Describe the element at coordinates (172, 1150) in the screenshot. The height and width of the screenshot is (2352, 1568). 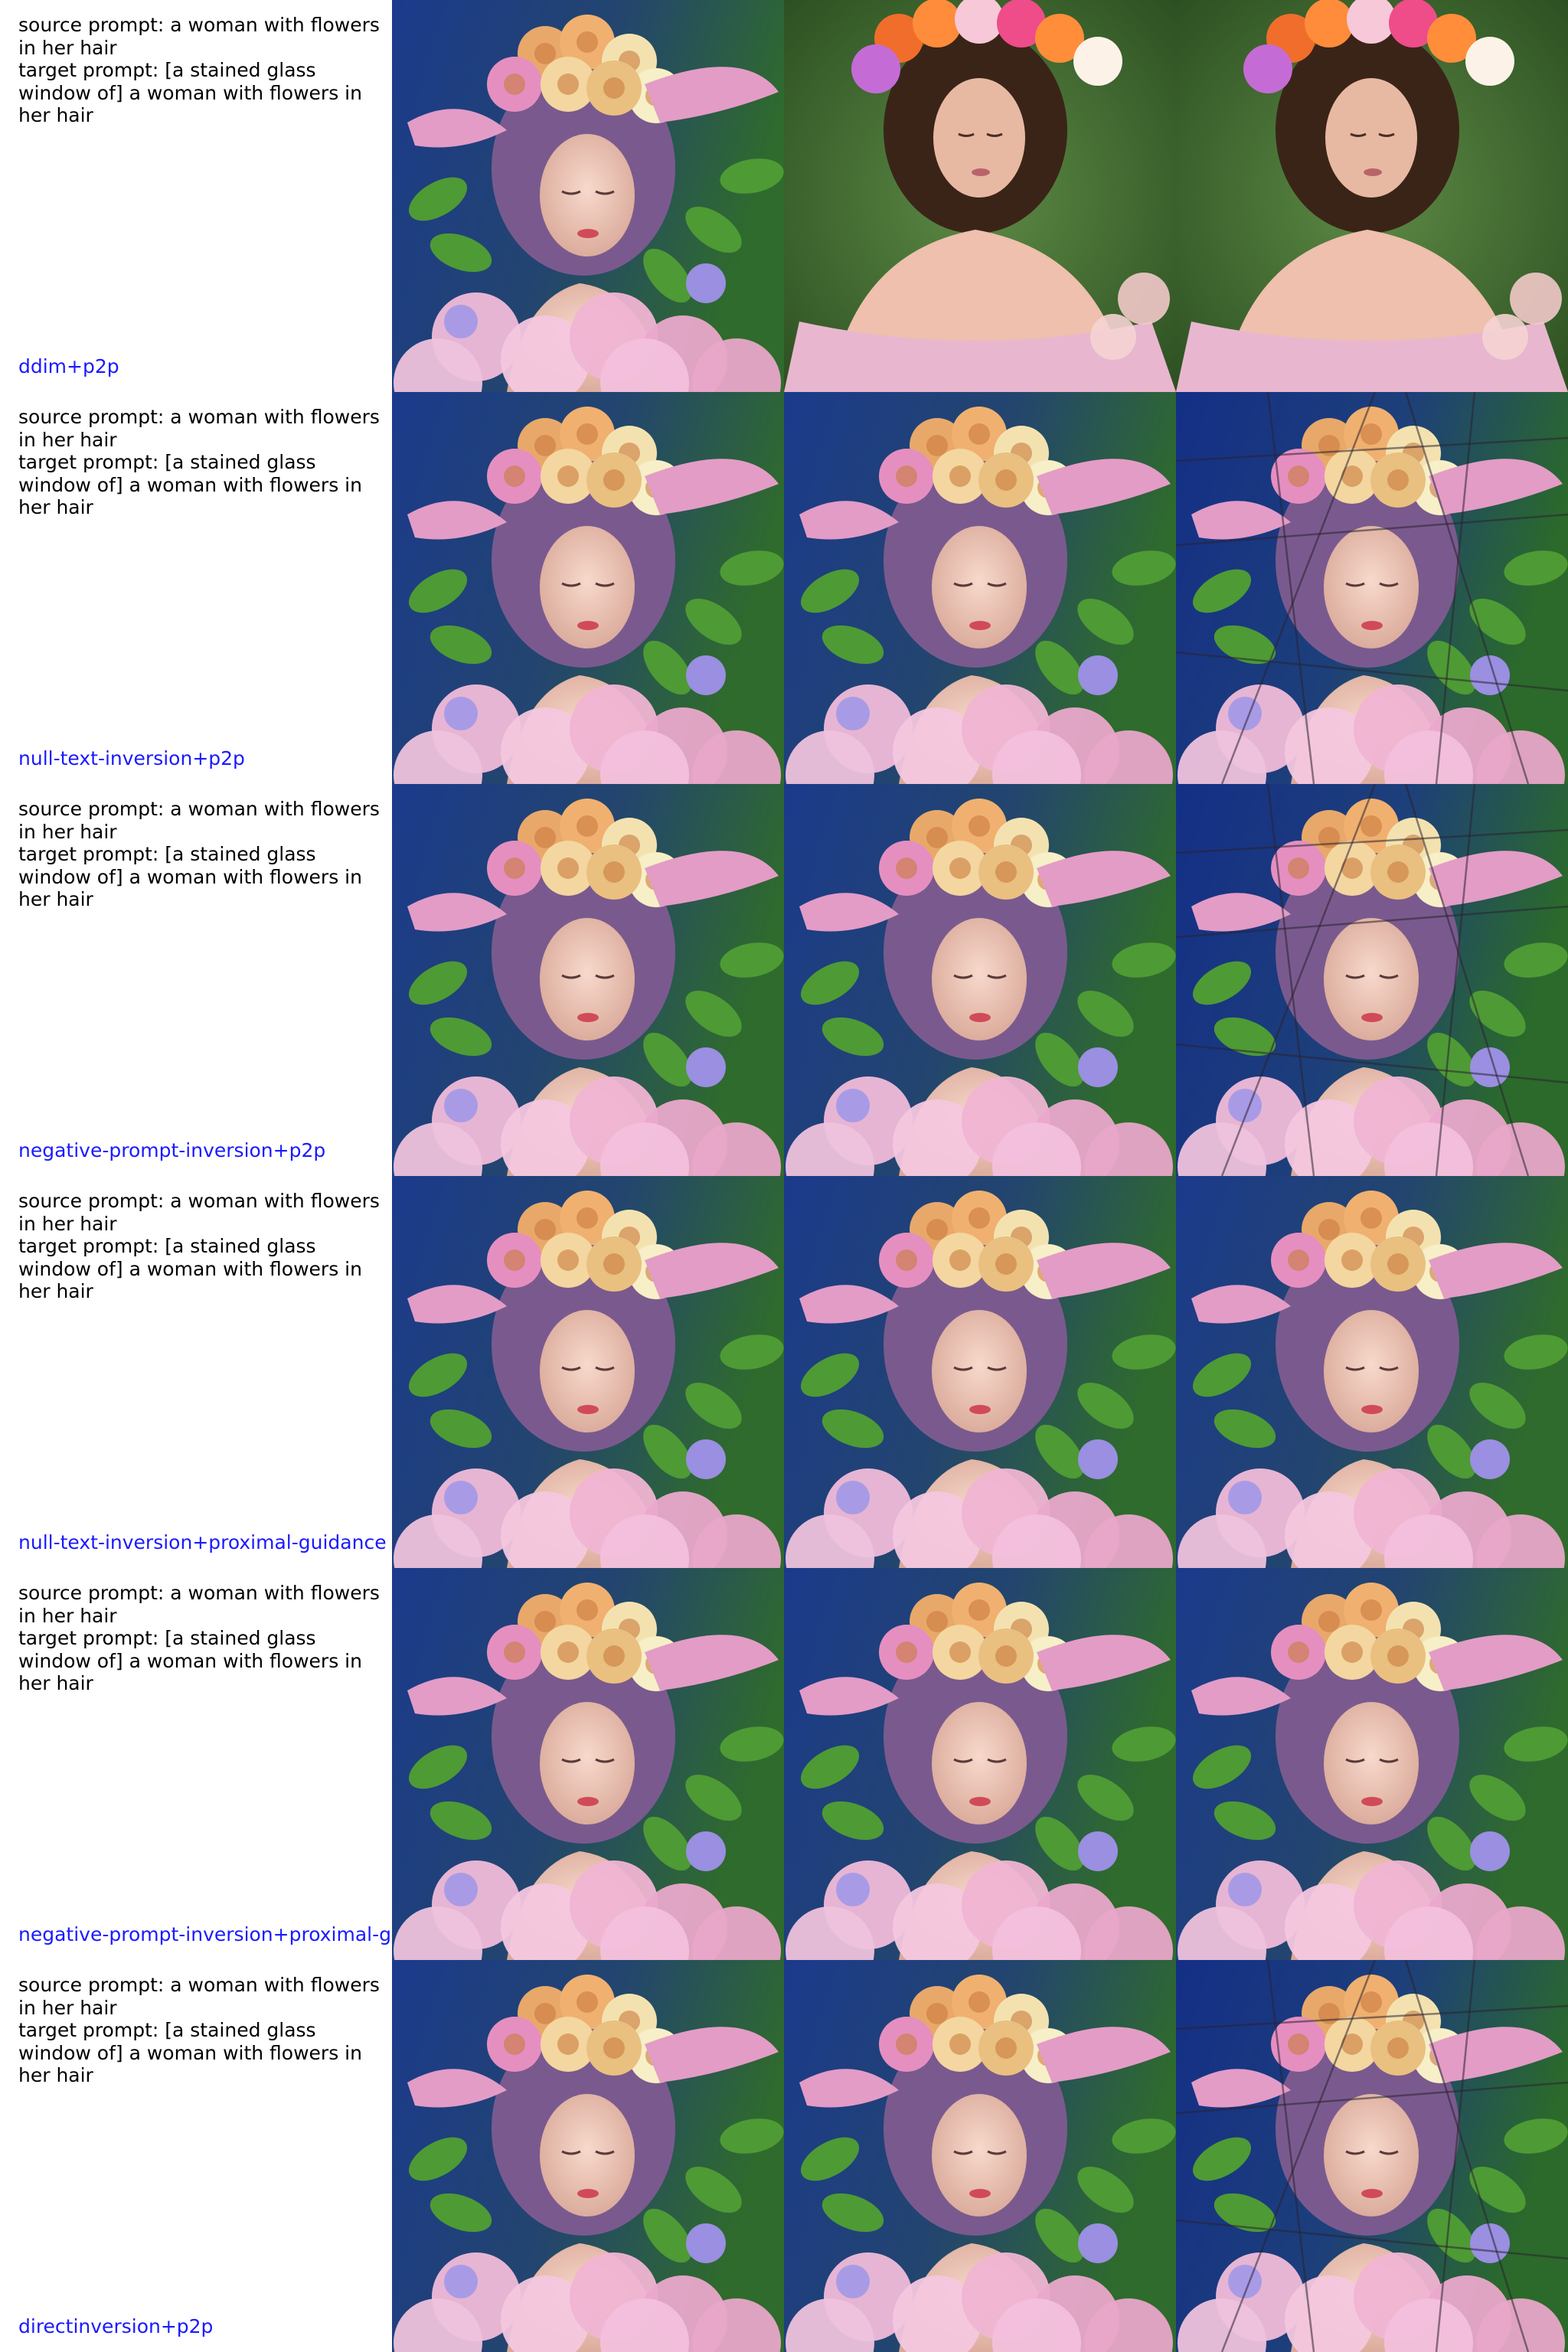
I see `method-label: negative-prompt-inversion+p2p` at that location.